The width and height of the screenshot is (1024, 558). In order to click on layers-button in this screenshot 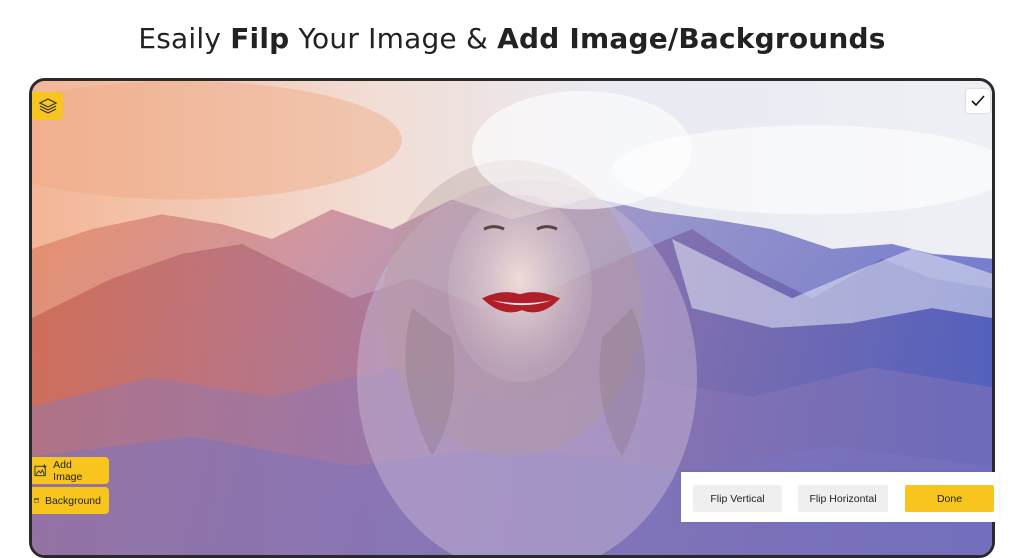, I will do `click(47, 106)`.